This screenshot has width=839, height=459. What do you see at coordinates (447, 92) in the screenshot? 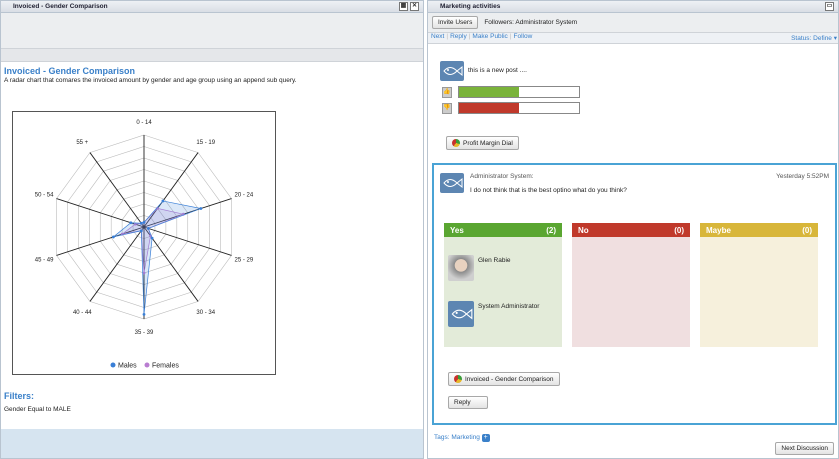
I see `thumbs-up-icon: 👍` at bounding box center [447, 92].